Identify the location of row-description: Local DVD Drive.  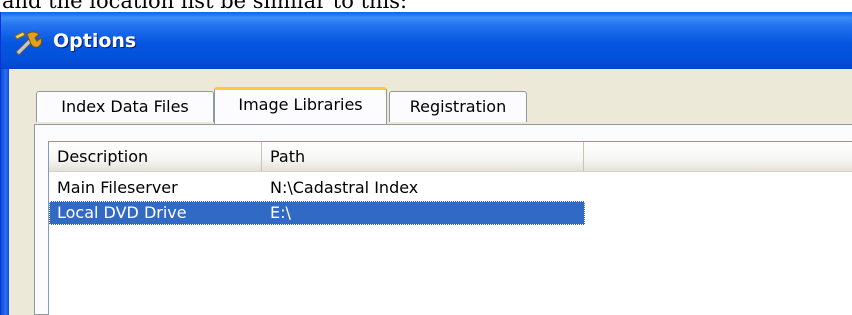
(122, 212).